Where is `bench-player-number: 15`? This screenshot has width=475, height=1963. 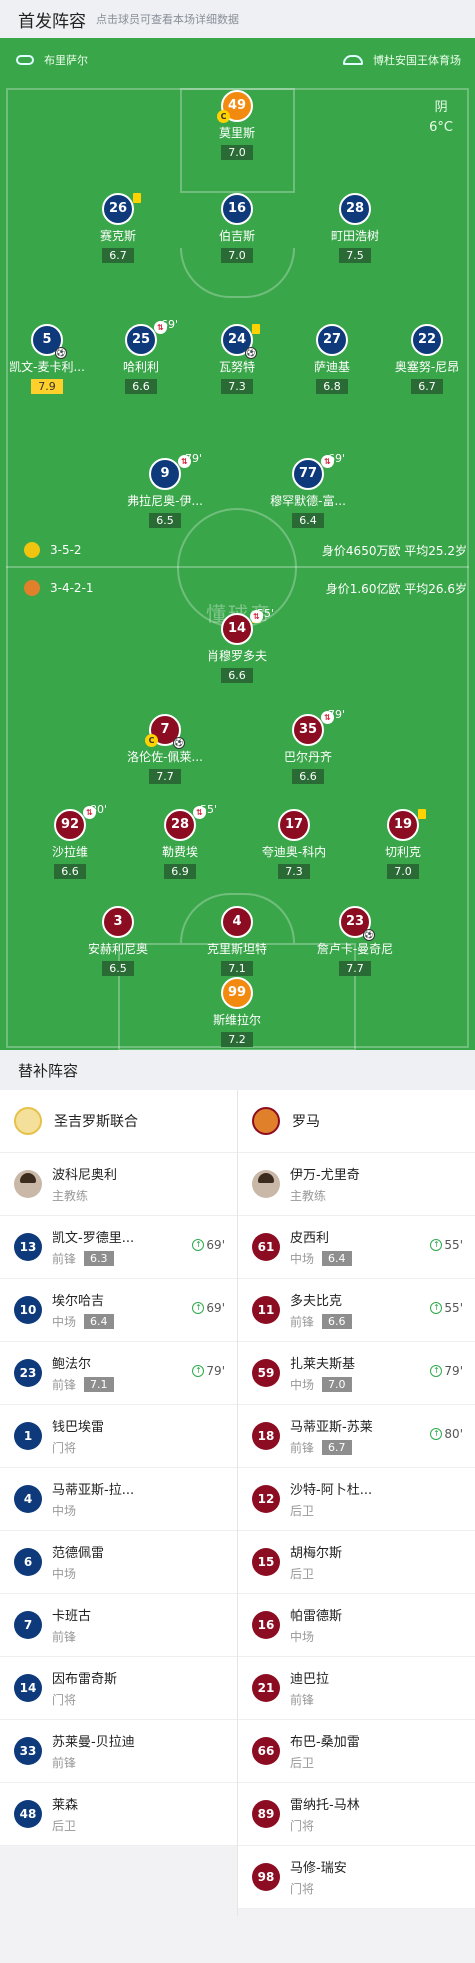 bench-player-number: 15 is located at coordinates (266, 1562).